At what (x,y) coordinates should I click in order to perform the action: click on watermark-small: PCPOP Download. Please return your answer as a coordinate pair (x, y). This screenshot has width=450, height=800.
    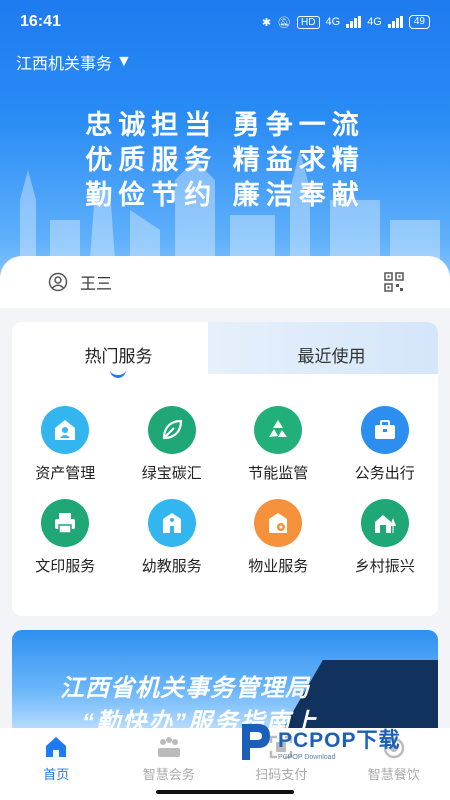
    Looking at the image, I should click on (307, 757).